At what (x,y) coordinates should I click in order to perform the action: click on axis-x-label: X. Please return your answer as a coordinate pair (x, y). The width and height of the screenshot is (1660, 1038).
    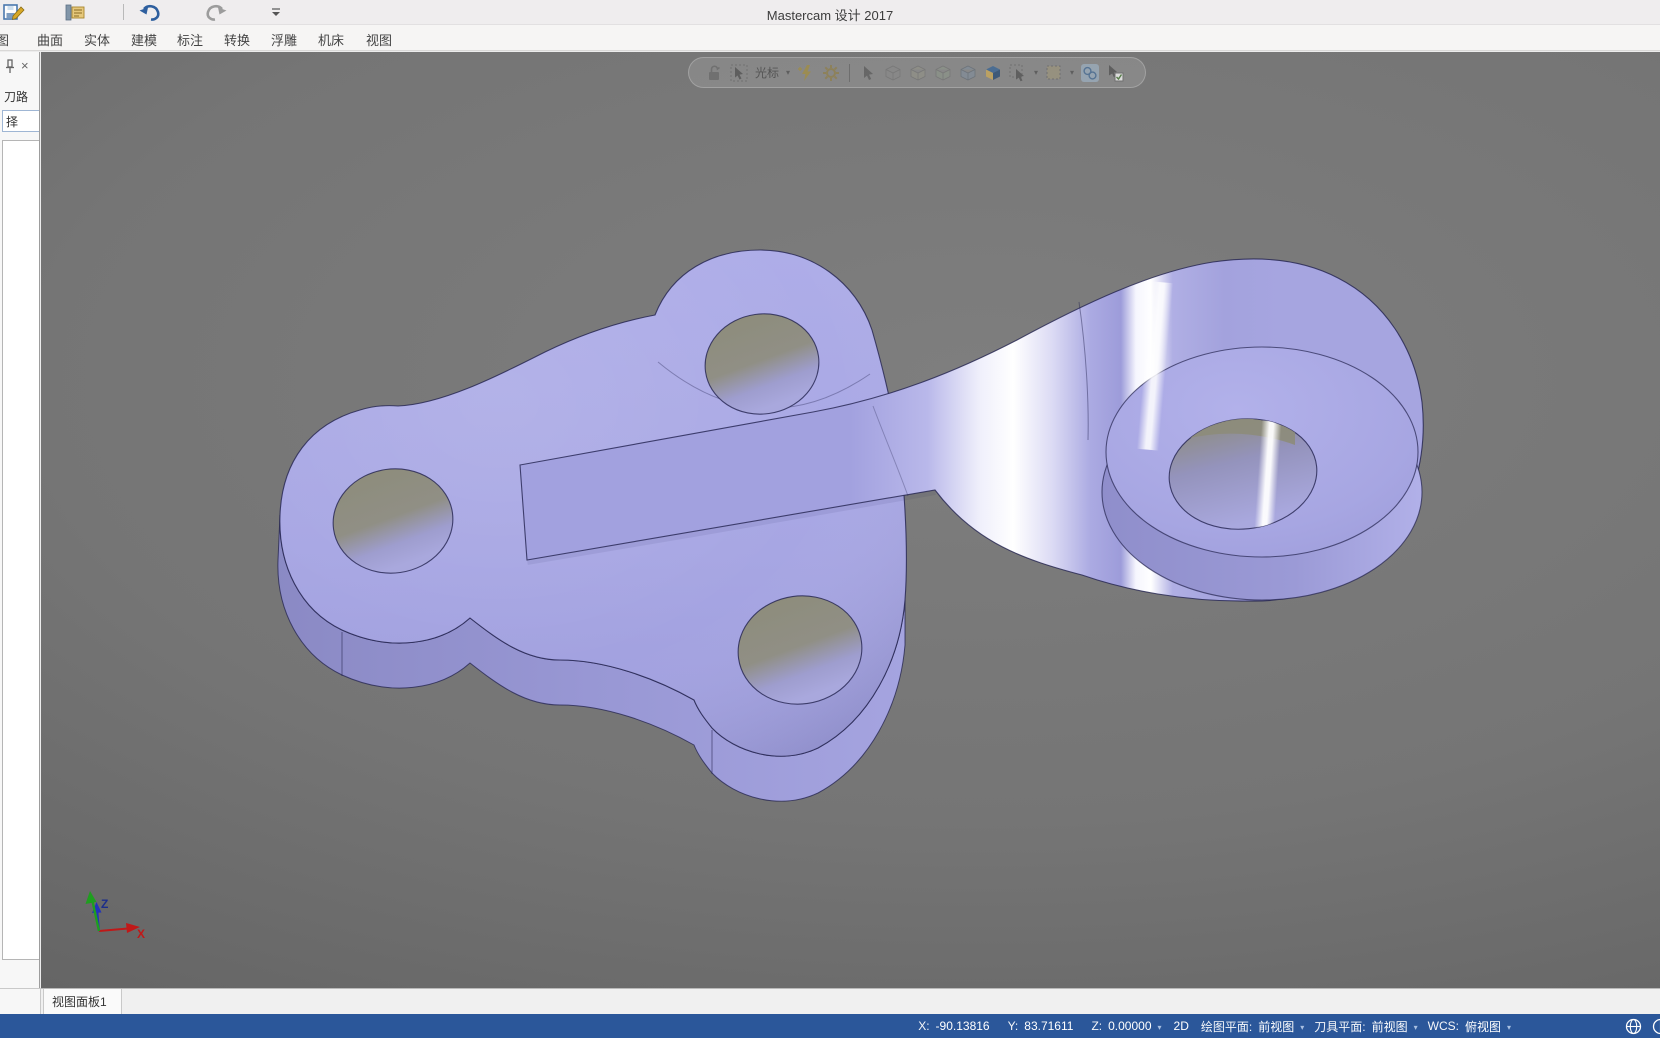
    Looking at the image, I should click on (141, 934).